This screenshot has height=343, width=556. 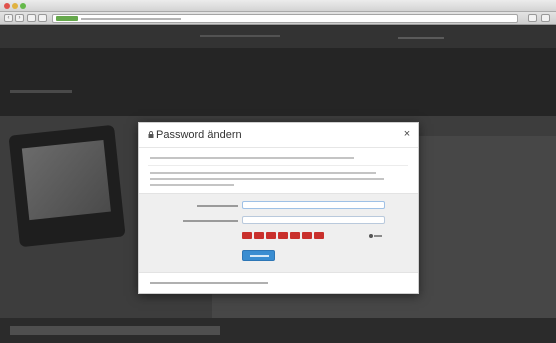 What do you see at coordinates (240, 36) in the screenshot?
I see `header-link` at bounding box center [240, 36].